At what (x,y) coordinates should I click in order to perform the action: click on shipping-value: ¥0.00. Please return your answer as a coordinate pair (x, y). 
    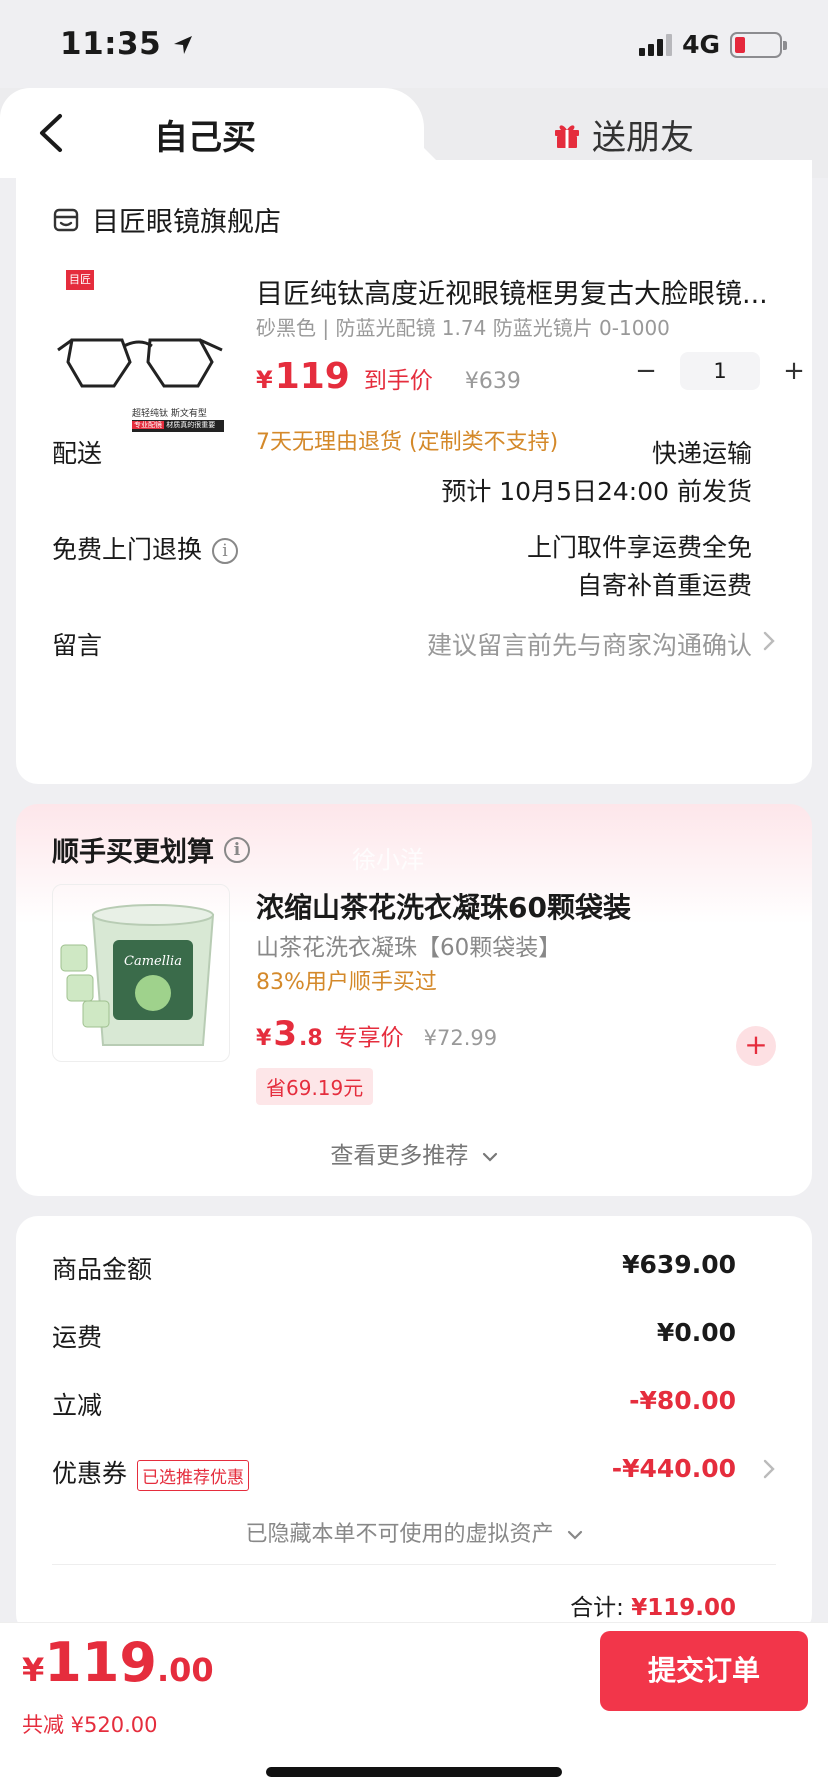
    Looking at the image, I should click on (696, 1332).